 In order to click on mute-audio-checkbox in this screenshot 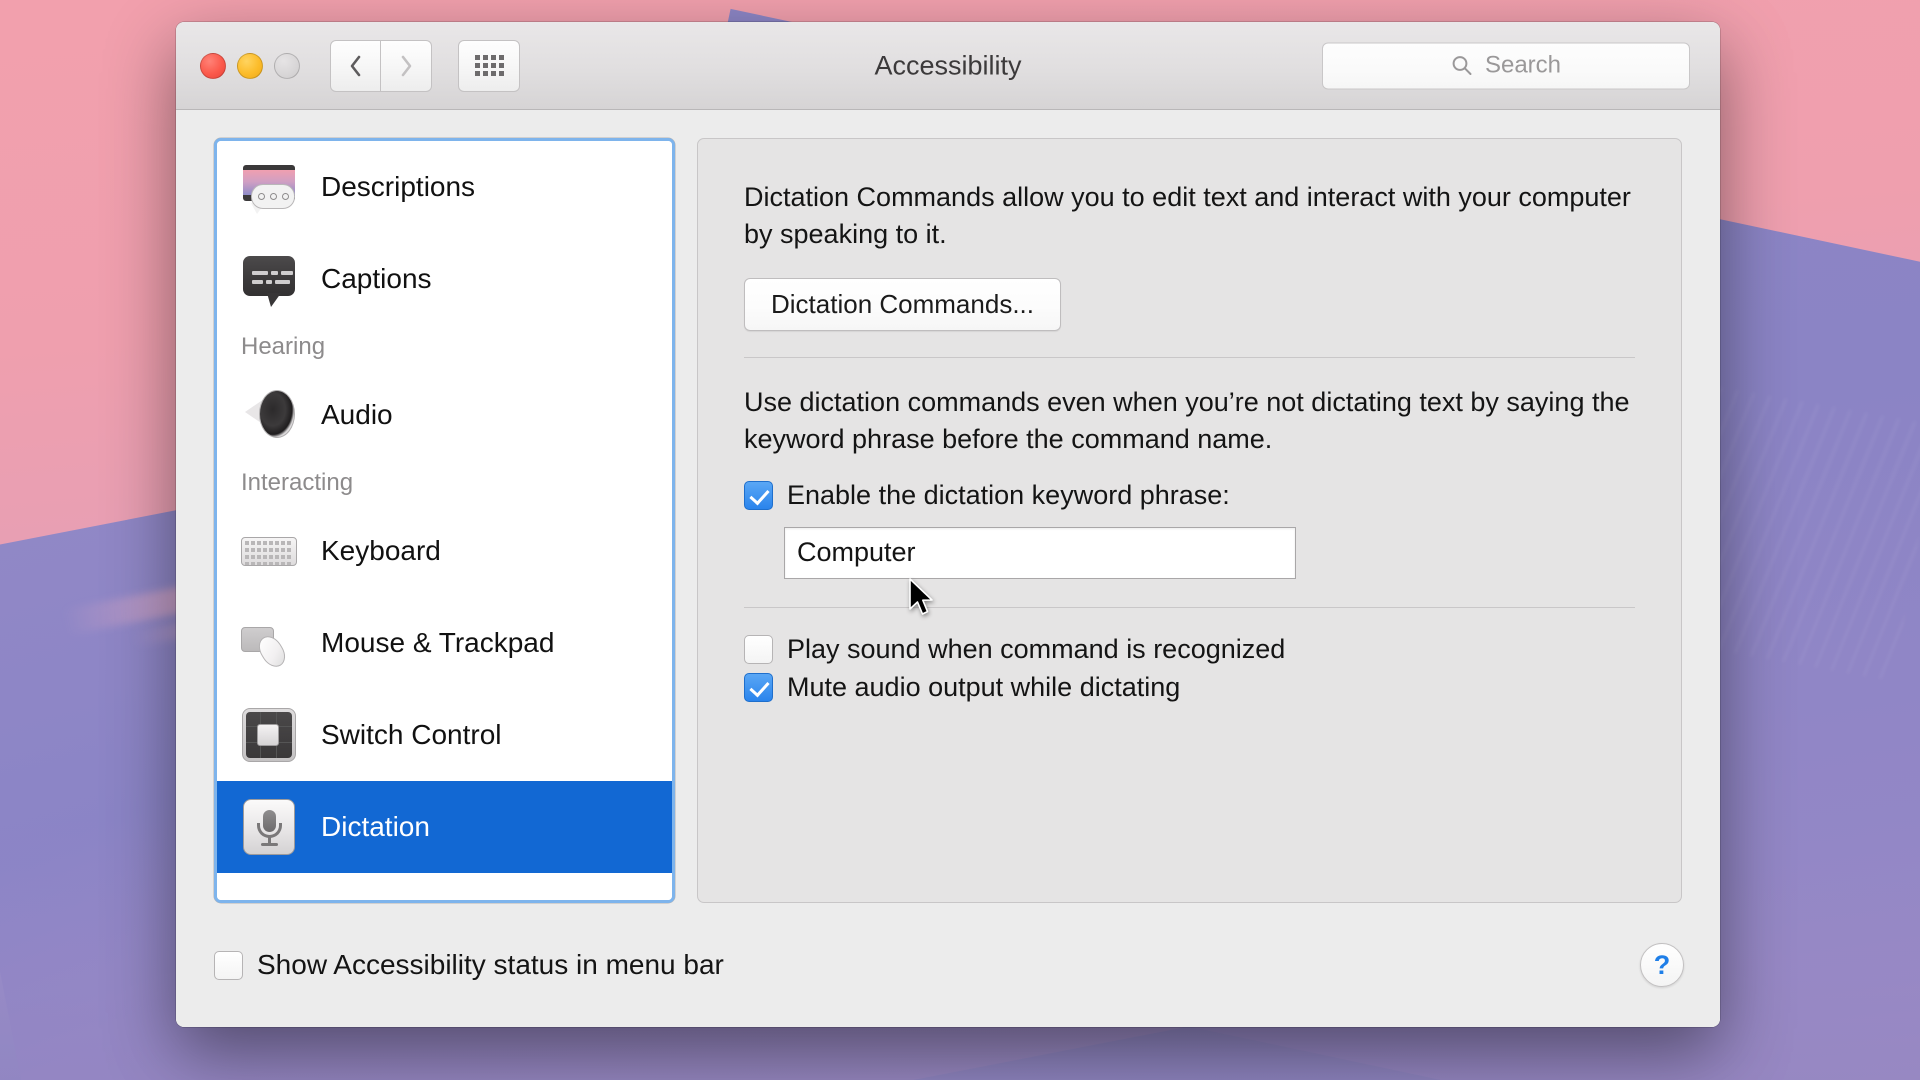, I will do `click(758, 687)`.